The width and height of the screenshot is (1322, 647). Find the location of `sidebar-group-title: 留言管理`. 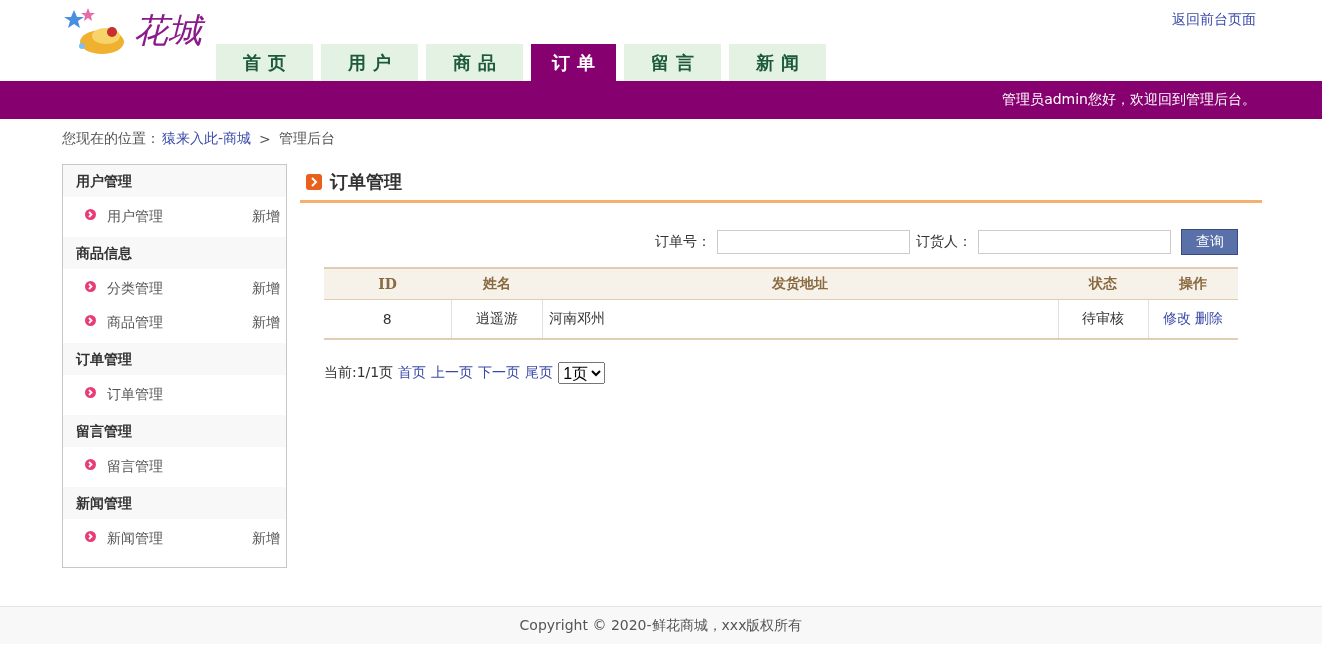

sidebar-group-title: 留言管理 is located at coordinates (174, 431).